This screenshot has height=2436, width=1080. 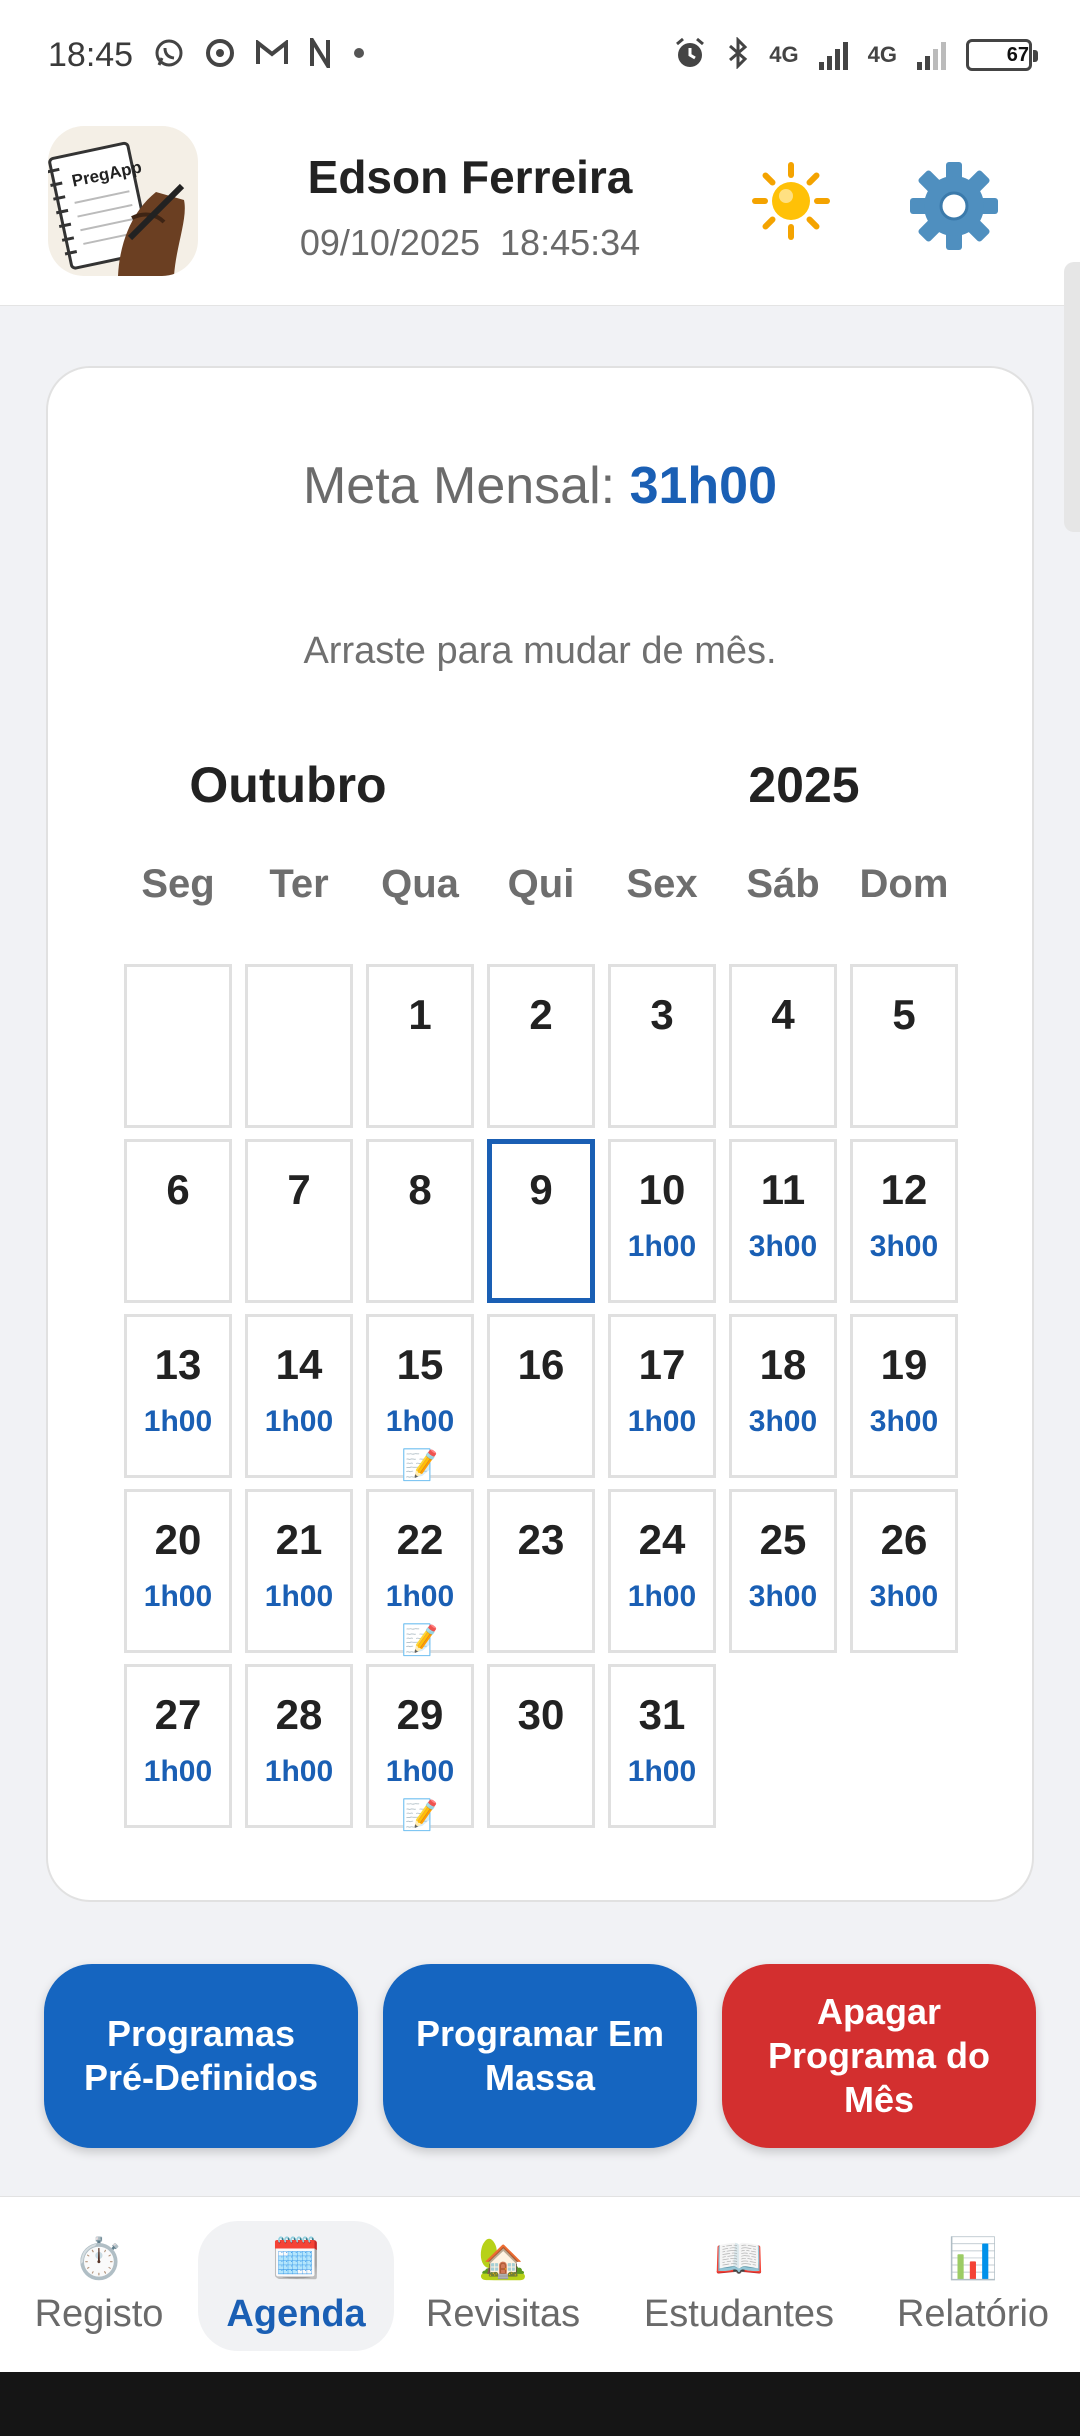 I want to click on calendar-day-11: 11 3h00, so click(x=783, y=1221).